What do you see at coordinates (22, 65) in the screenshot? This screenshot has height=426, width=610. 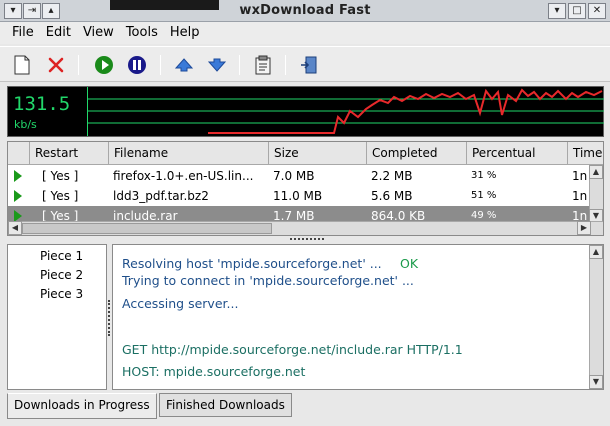 I see `new-icon` at bounding box center [22, 65].